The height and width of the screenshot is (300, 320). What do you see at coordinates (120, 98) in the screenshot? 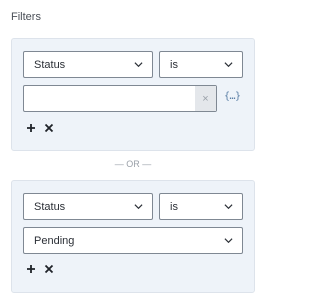
I see `value-input` at bounding box center [120, 98].